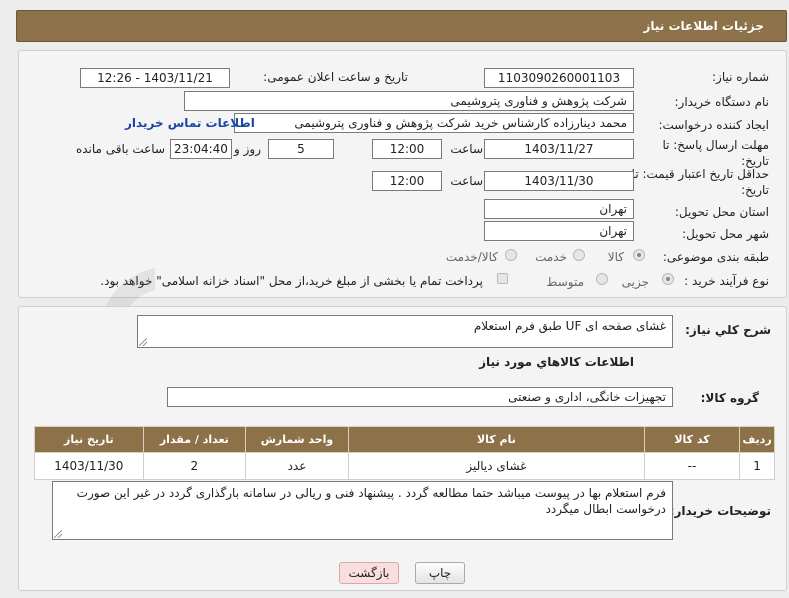  I want to click on treasury-payment-checkbox, so click(502, 278).